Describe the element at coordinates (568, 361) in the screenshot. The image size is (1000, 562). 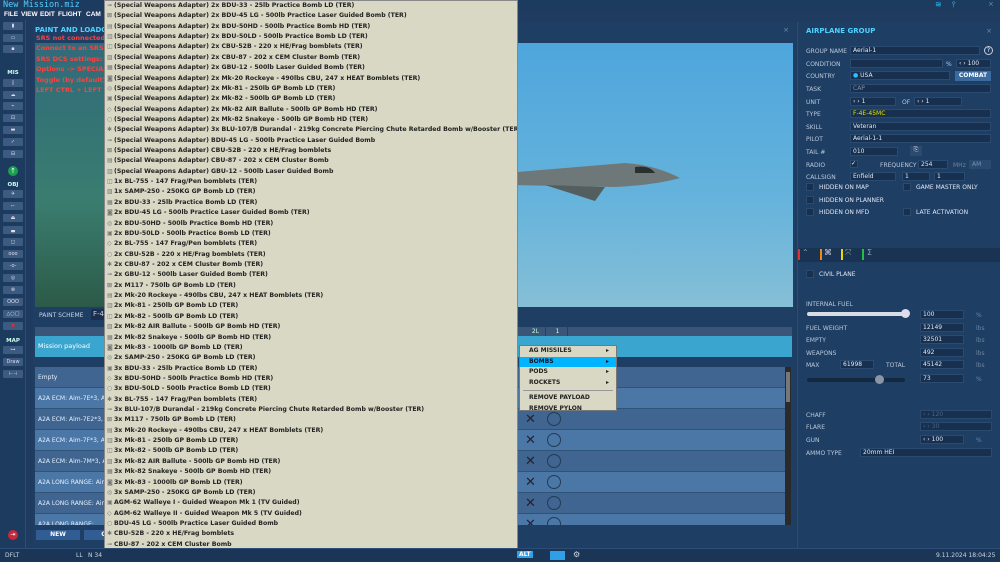
I see `menu-item-bombs: BOMBS ▸` at that location.